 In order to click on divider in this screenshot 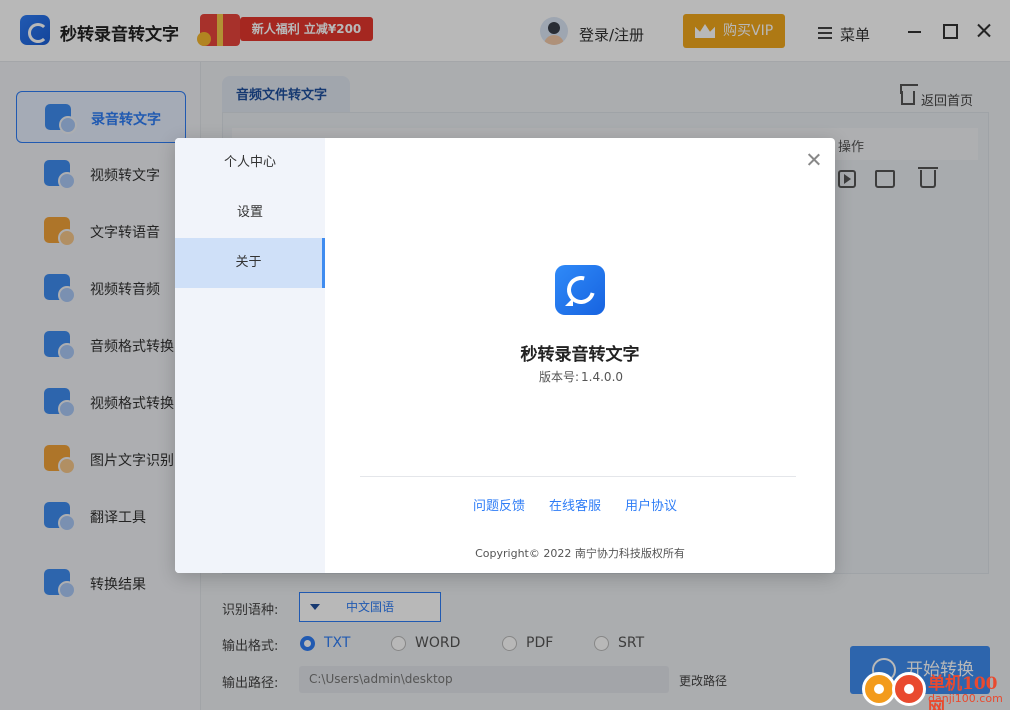, I will do `click(578, 476)`.